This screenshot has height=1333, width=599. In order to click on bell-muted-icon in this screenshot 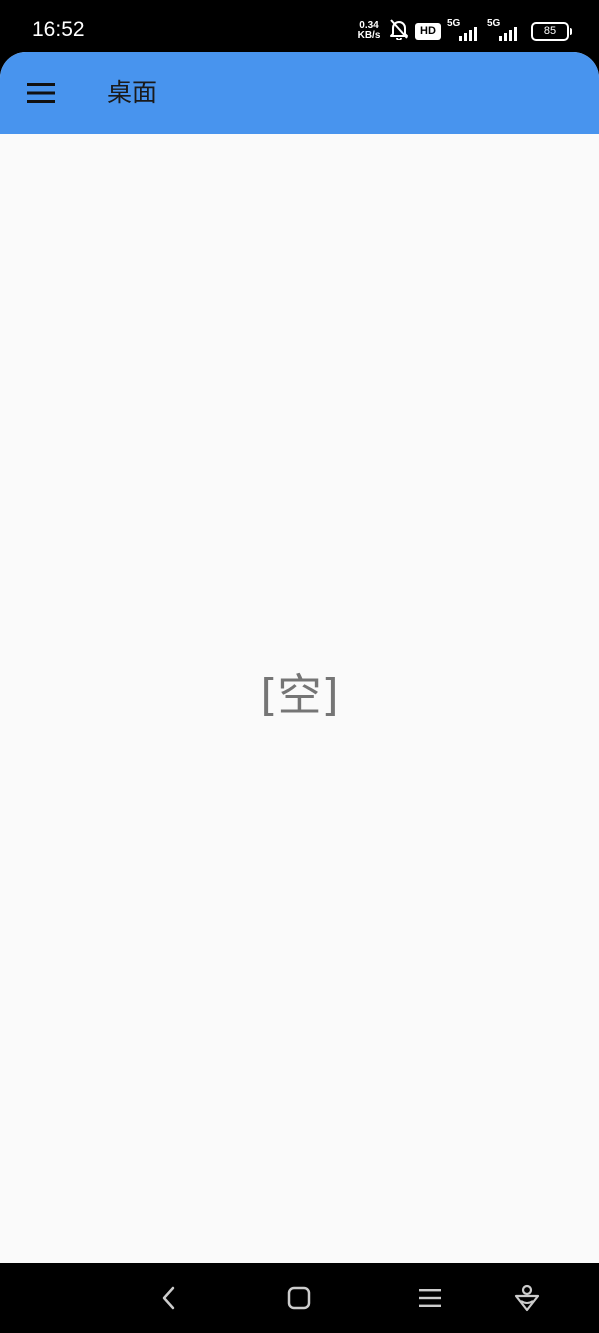, I will do `click(399, 31)`.